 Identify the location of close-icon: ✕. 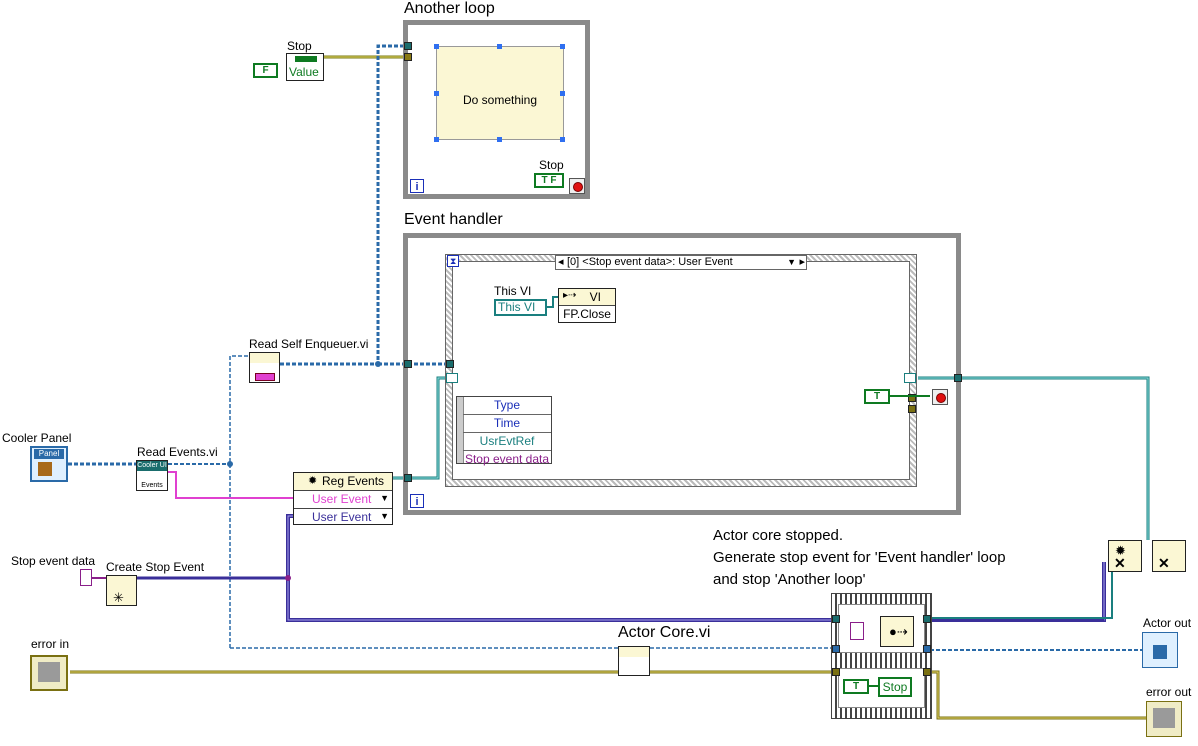
(1120, 563).